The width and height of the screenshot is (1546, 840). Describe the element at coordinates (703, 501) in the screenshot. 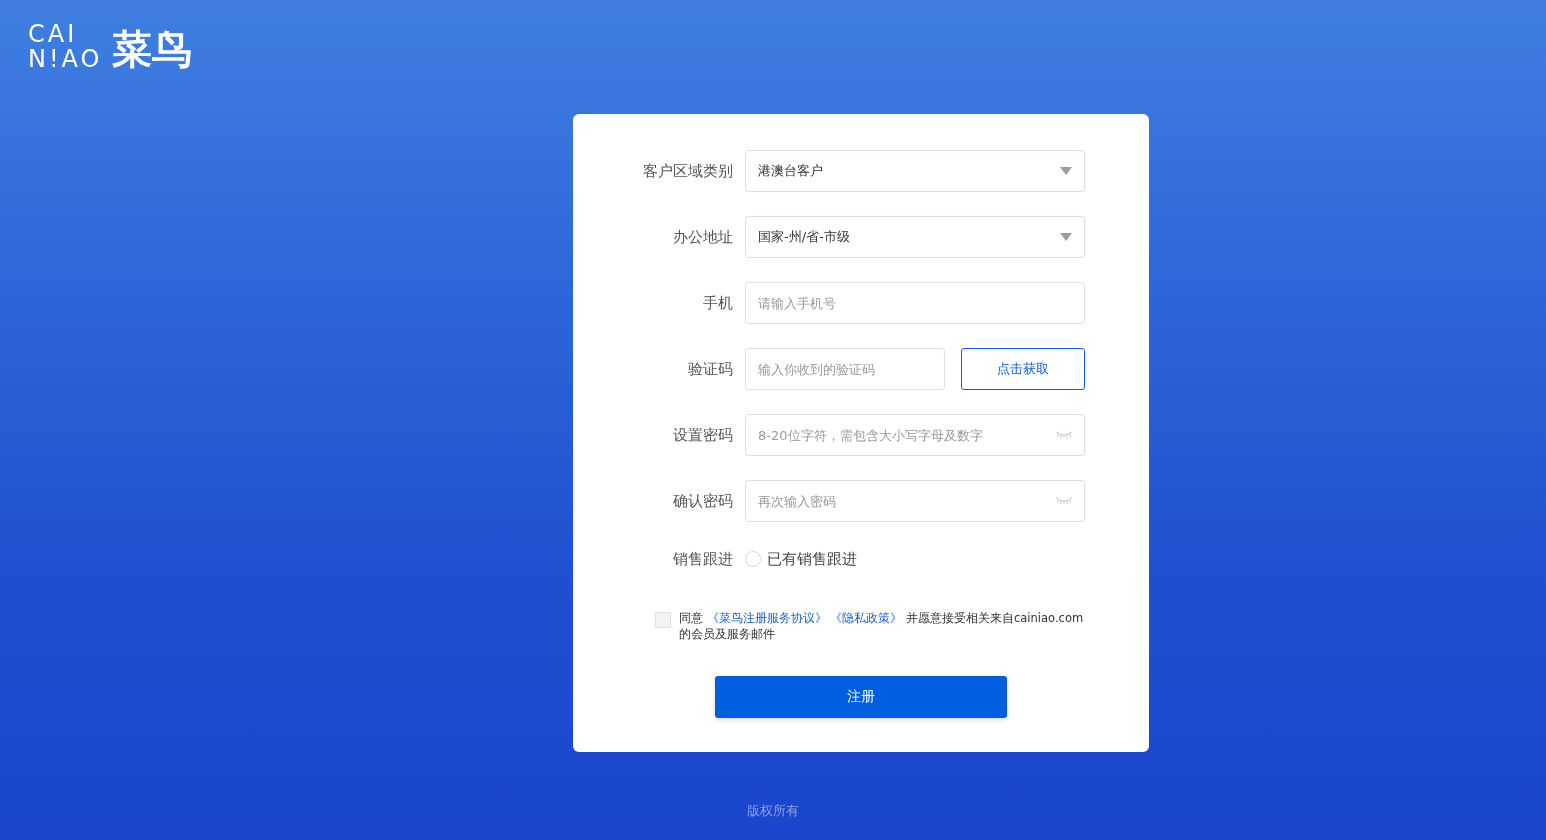

I see `field-label: 确认密码` at that location.